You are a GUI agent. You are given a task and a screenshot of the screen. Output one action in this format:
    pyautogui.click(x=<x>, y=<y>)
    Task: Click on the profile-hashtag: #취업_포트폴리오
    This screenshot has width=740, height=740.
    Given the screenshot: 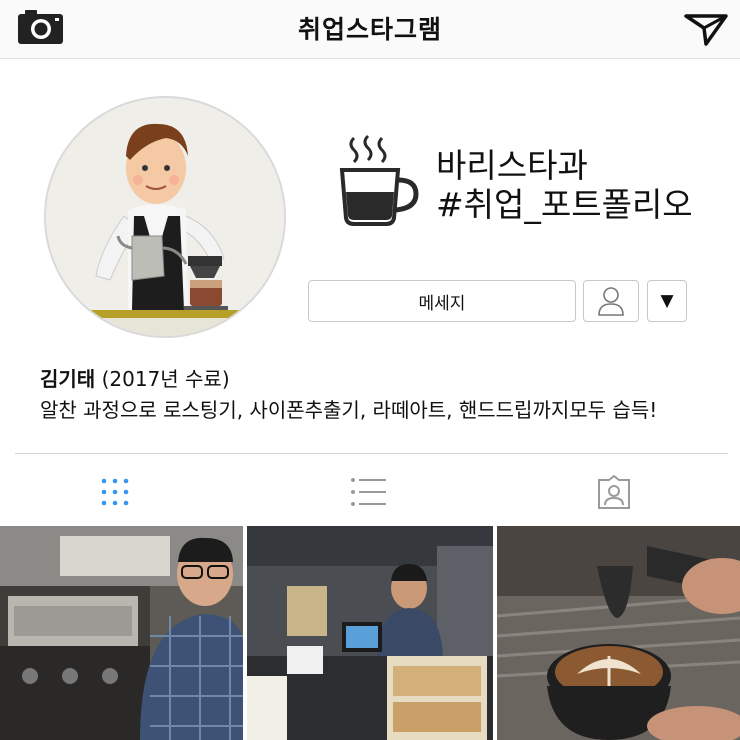 What is the action you would take?
    pyautogui.click(x=564, y=204)
    